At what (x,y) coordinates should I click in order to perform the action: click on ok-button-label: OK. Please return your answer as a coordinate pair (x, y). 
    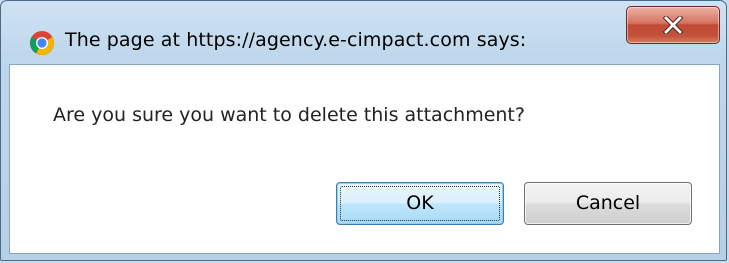
    Looking at the image, I should click on (420, 203).